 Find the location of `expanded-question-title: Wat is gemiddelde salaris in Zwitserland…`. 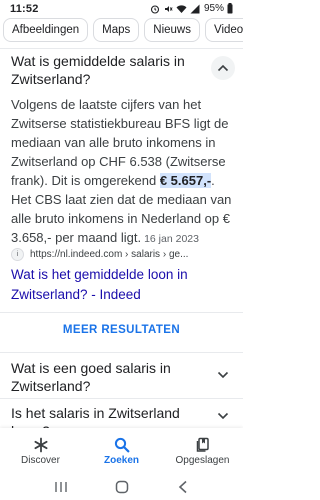

expanded-question-title: Wat is gemiddelde salaris in Zwitserland… is located at coordinates (98, 70).